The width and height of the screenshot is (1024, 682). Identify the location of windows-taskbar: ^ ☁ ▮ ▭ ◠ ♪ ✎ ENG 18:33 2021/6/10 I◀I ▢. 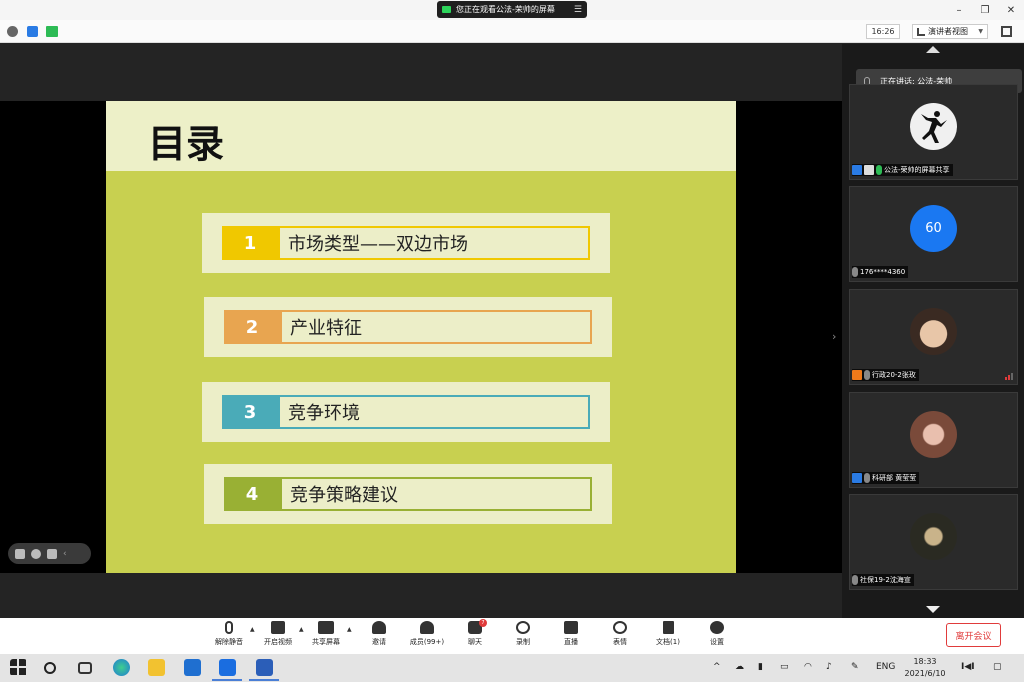
(512, 668).